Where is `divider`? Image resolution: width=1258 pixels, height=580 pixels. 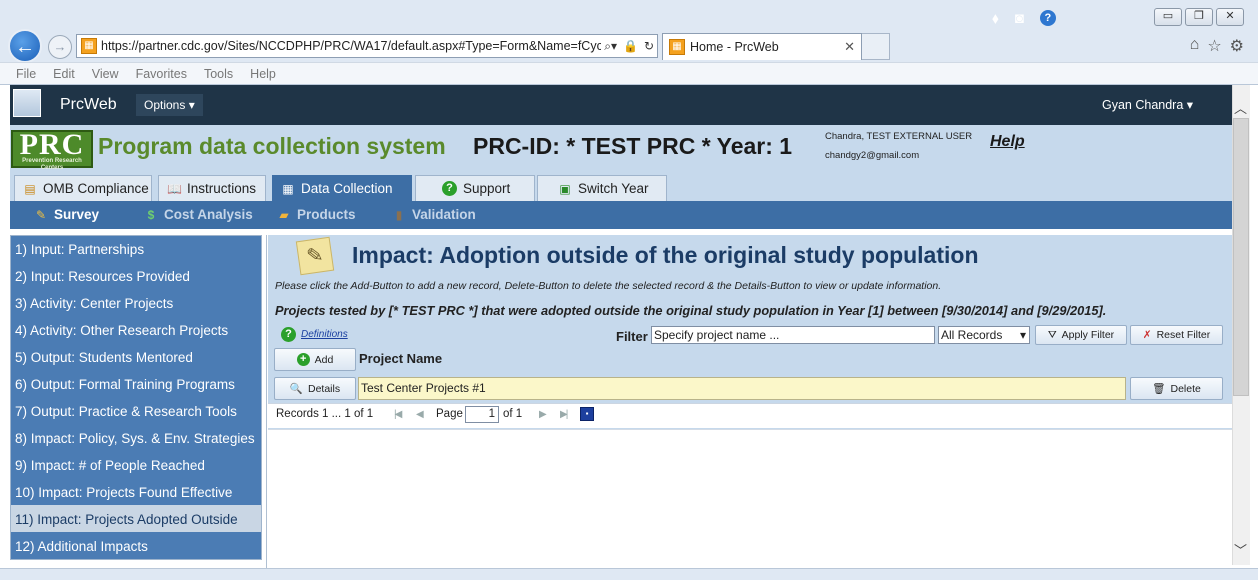 divider is located at coordinates (266, 402).